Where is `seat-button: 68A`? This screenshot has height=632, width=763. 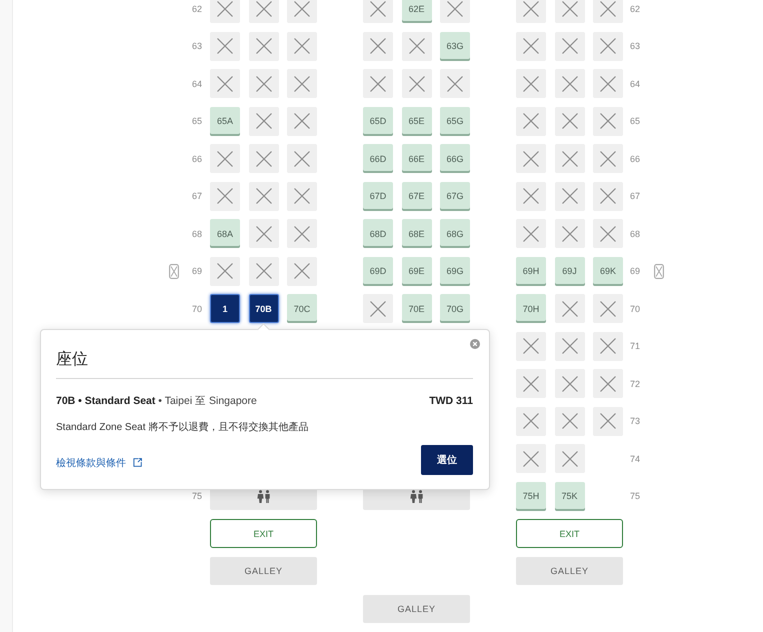
seat-button: 68A is located at coordinates (225, 233).